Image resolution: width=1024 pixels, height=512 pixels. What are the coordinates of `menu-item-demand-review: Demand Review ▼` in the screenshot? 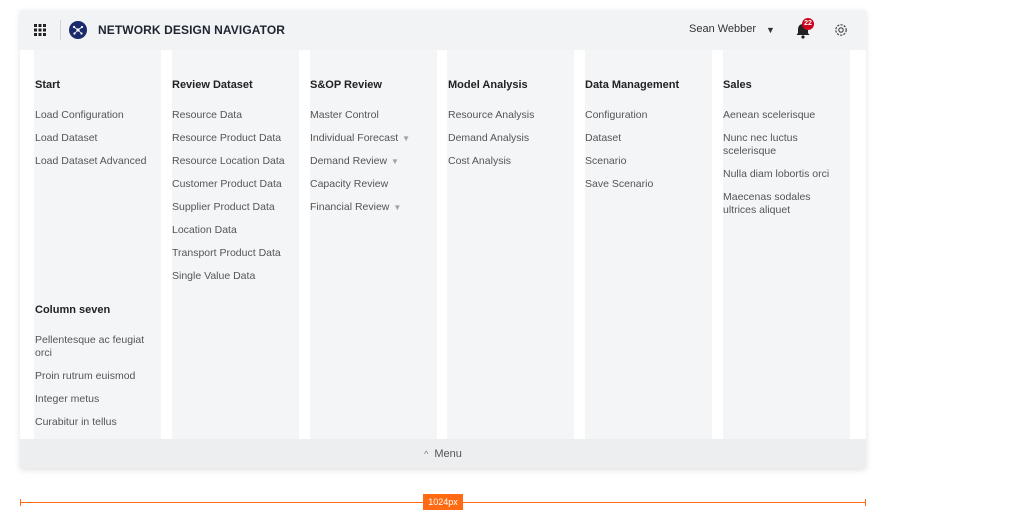 It's located at (373, 161).